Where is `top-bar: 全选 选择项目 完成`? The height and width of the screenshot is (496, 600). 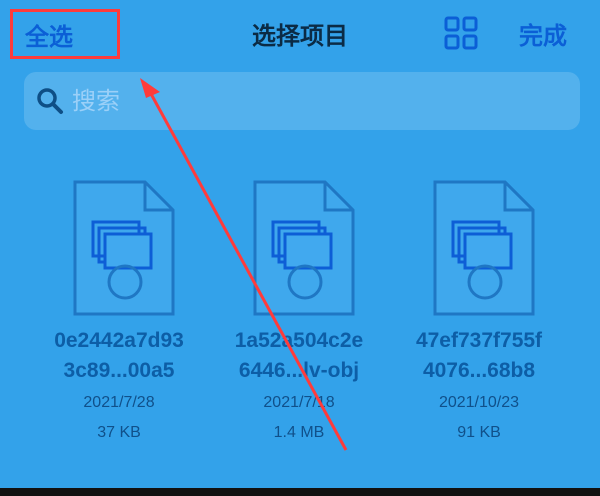 top-bar: 全选 选择项目 完成 is located at coordinates (300, 32).